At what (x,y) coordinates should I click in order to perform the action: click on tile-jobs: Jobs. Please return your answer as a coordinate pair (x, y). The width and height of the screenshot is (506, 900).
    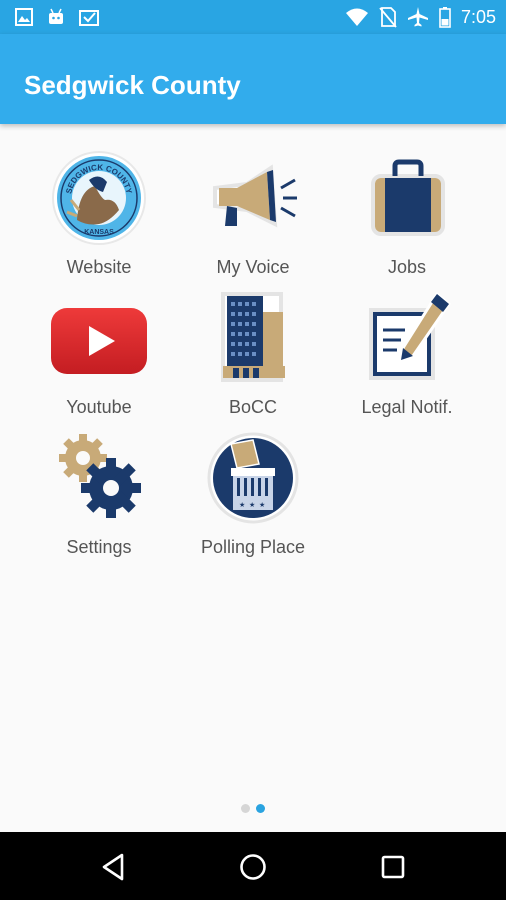
    Looking at the image, I should click on (407, 214).